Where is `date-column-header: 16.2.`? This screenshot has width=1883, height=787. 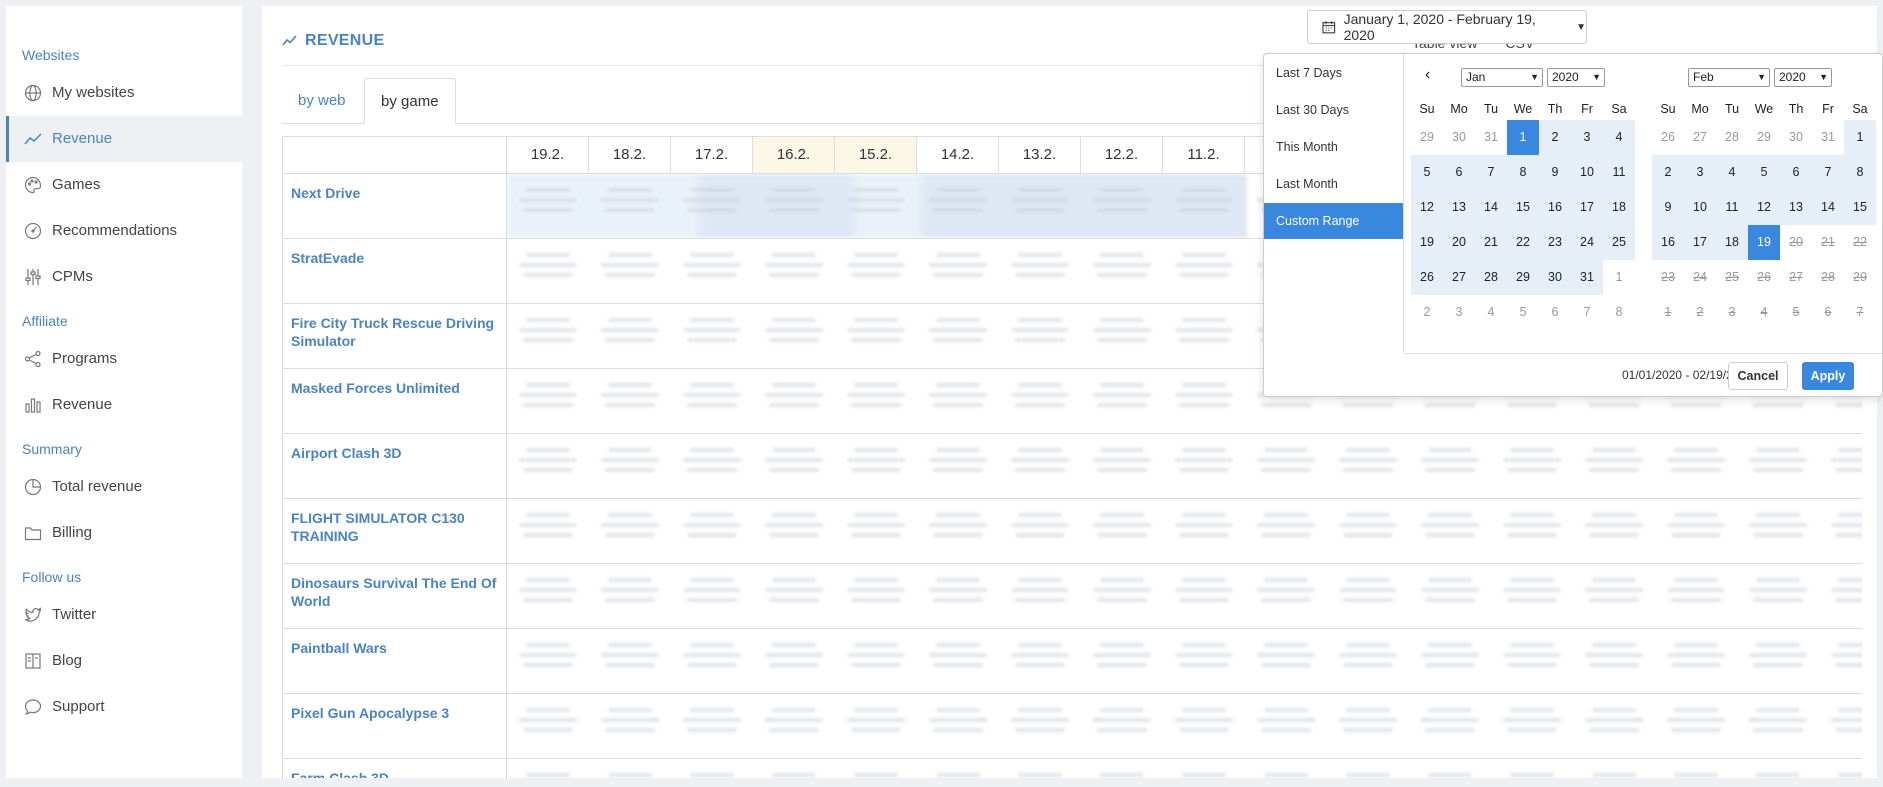 date-column-header: 16.2. is located at coordinates (794, 155).